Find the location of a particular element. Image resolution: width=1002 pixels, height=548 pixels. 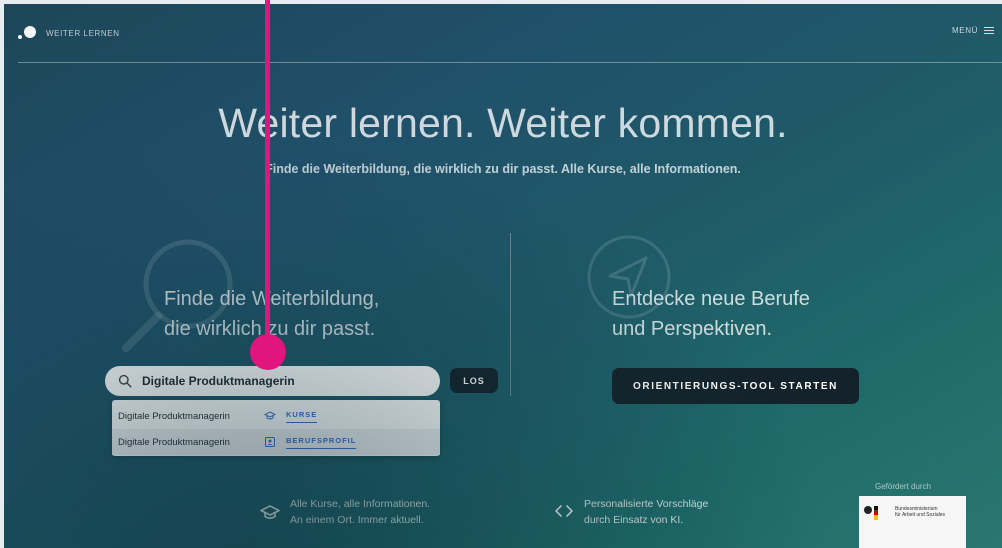

code-brackets-icon is located at coordinates (564, 511).